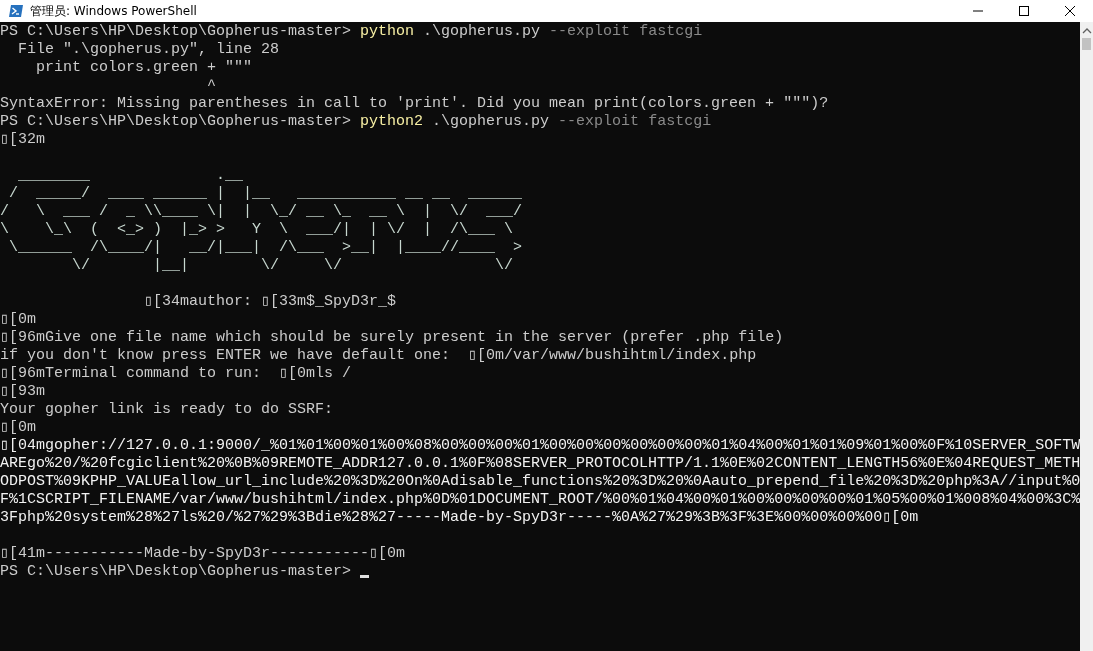 The image size is (1093, 651). What do you see at coordinates (23, 392) in the screenshot?
I see `output-text: ▯[93m` at bounding box center [23, 392].